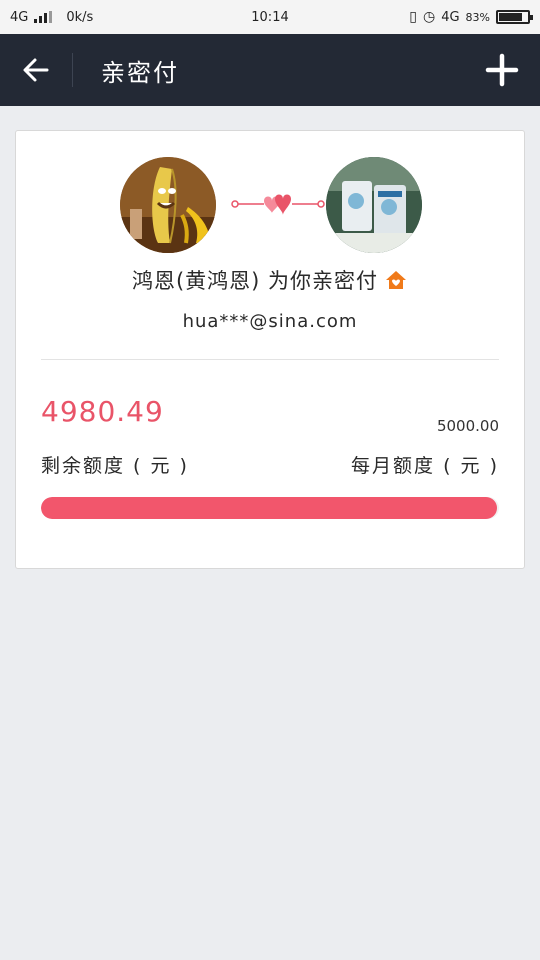  I want to click on intimate-pay-description: 鸿恩(黄鸿恩) 为你亲密付, so click(270, 280).